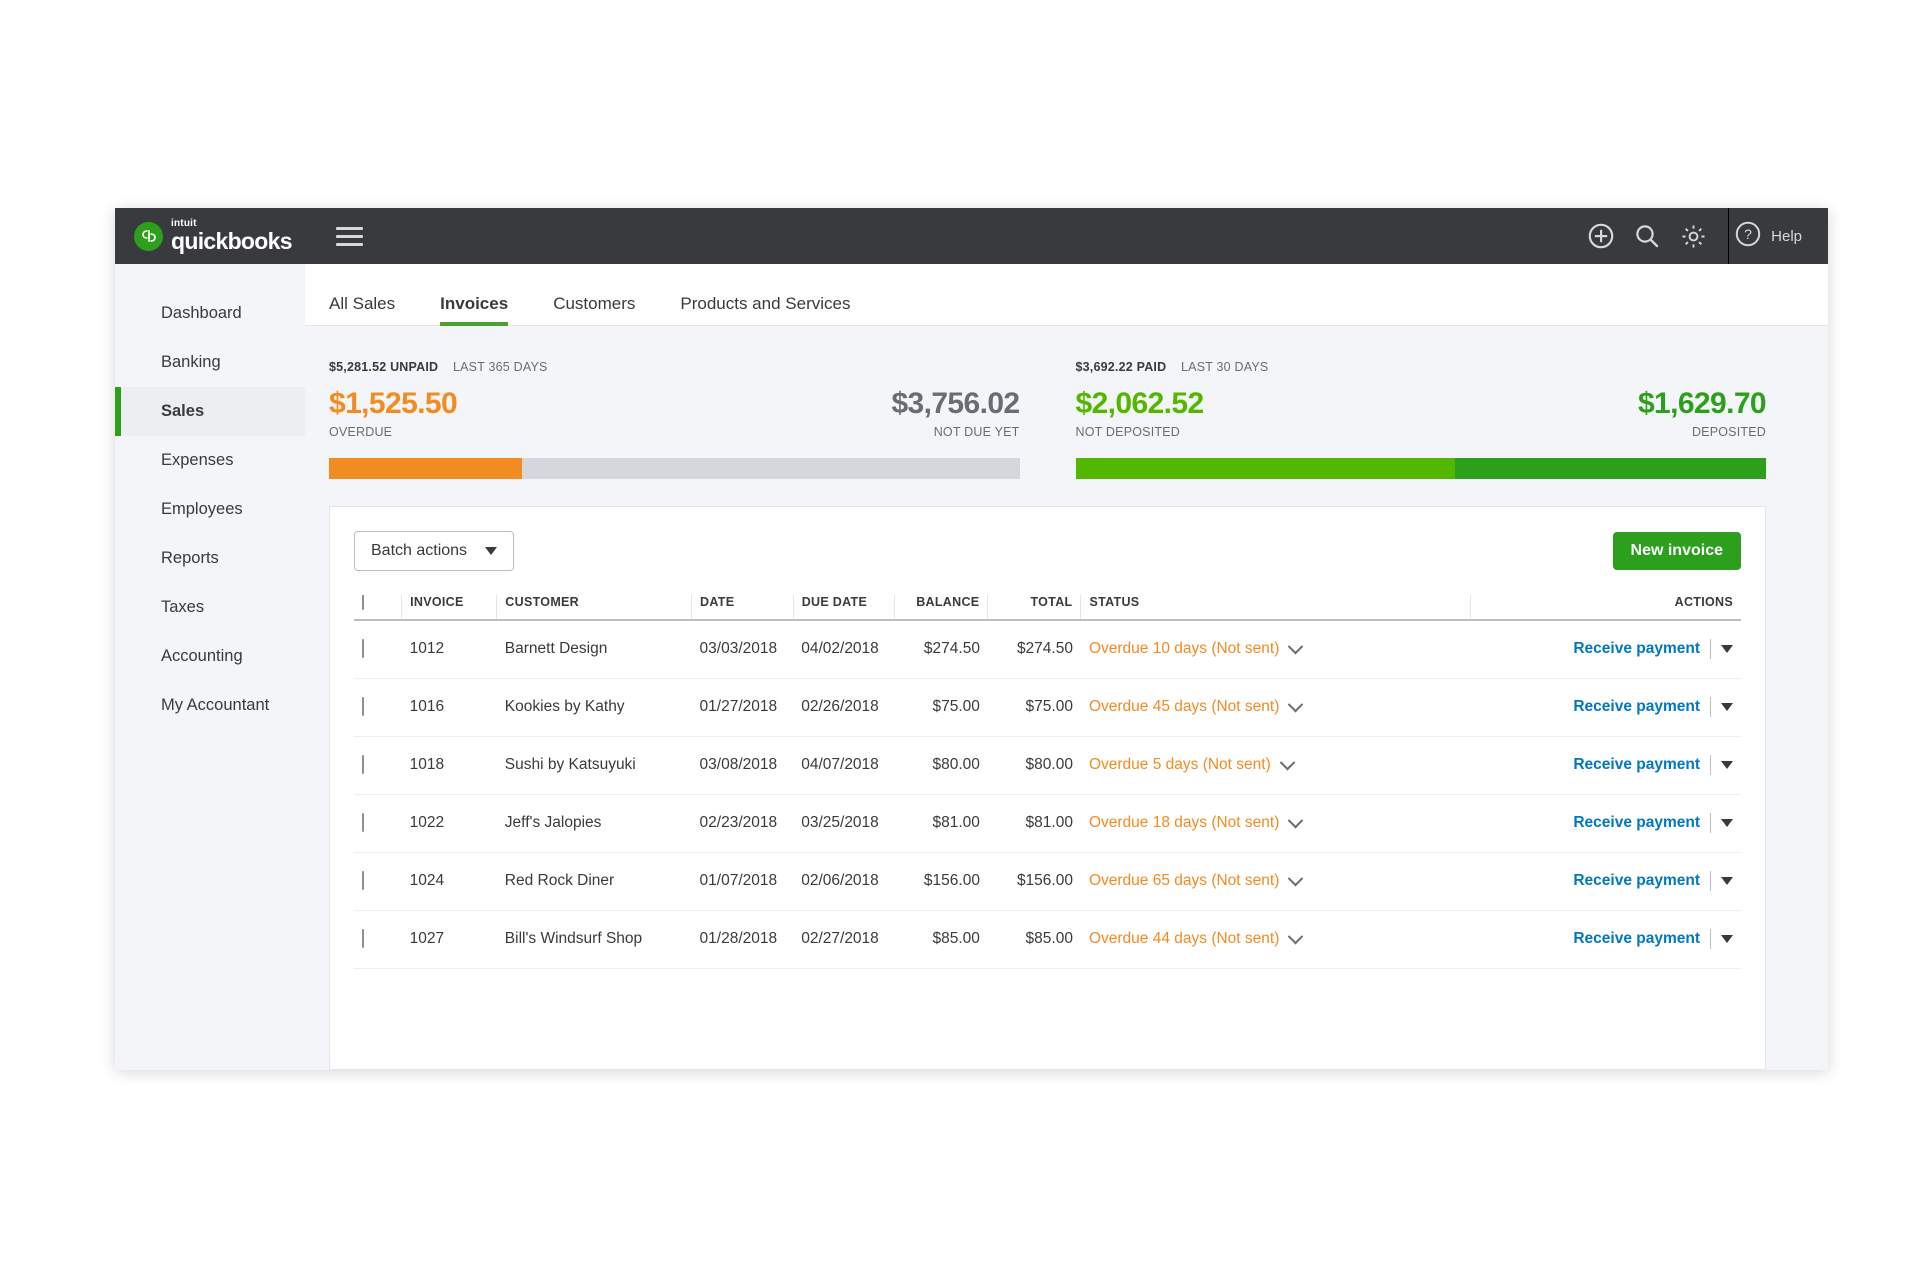 The height and width of the screenshot is (1280, 1920). I want to click on unpaid-summary-heading: $5,281.52 UNPAID LAST 365 DAYS, so click(674, 367).